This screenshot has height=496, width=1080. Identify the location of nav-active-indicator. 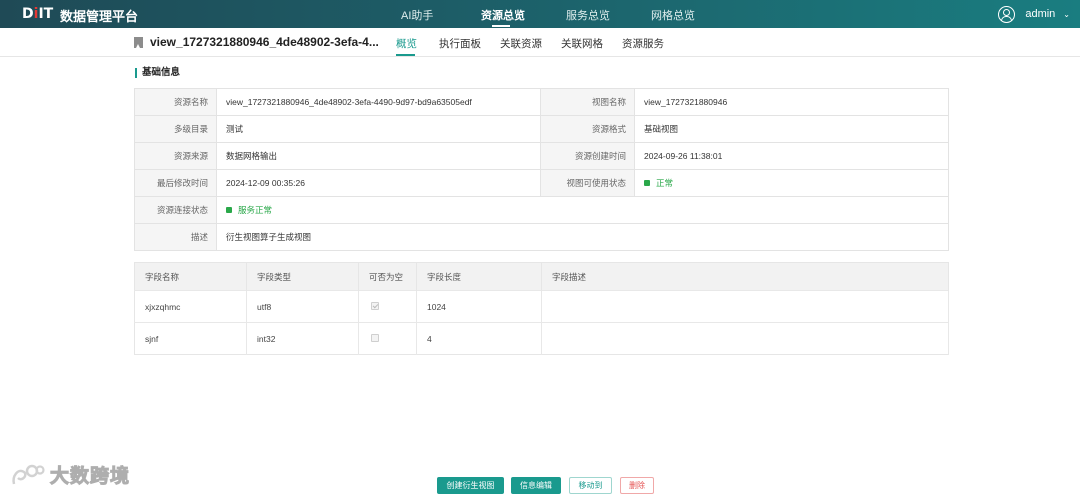
(501, 26).